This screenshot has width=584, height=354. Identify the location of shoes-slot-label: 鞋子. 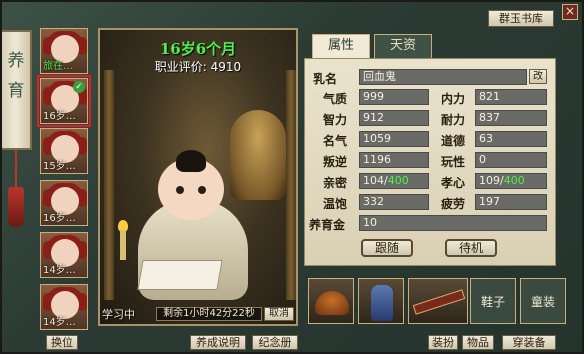
(492, 302).